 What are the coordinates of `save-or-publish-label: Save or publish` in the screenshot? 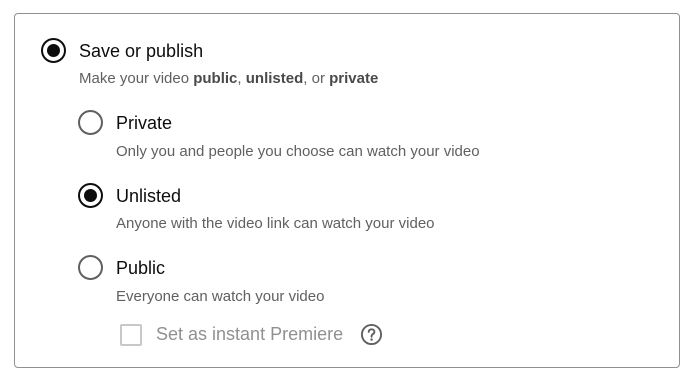 It's located at (141, 51).